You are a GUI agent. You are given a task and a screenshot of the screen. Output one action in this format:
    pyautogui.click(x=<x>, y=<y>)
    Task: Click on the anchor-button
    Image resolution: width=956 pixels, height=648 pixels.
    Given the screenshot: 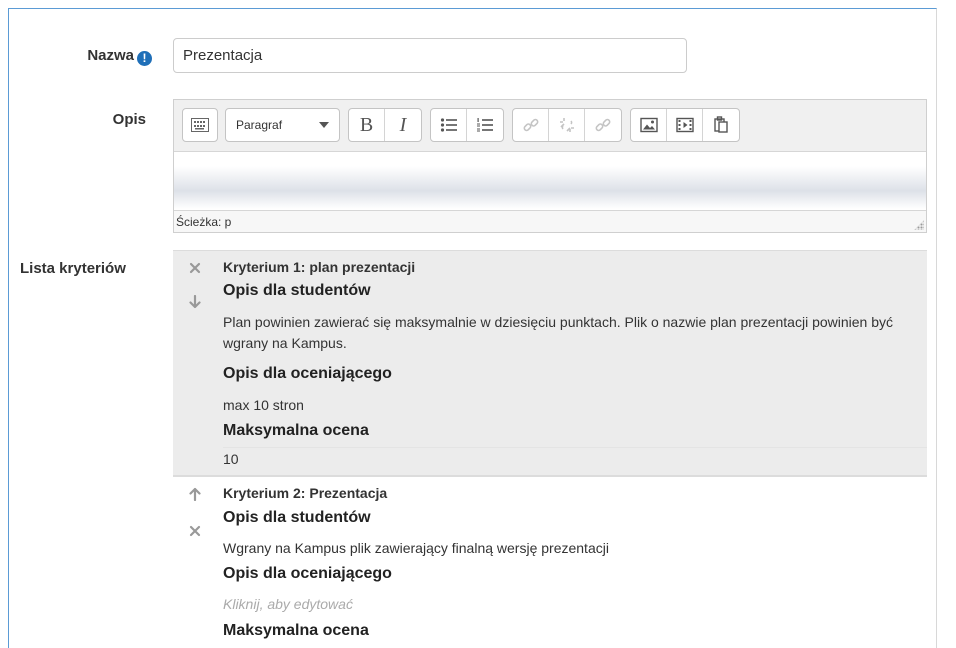 What is the action you would take?
    pyautogui.click(x=603, y=125)
    